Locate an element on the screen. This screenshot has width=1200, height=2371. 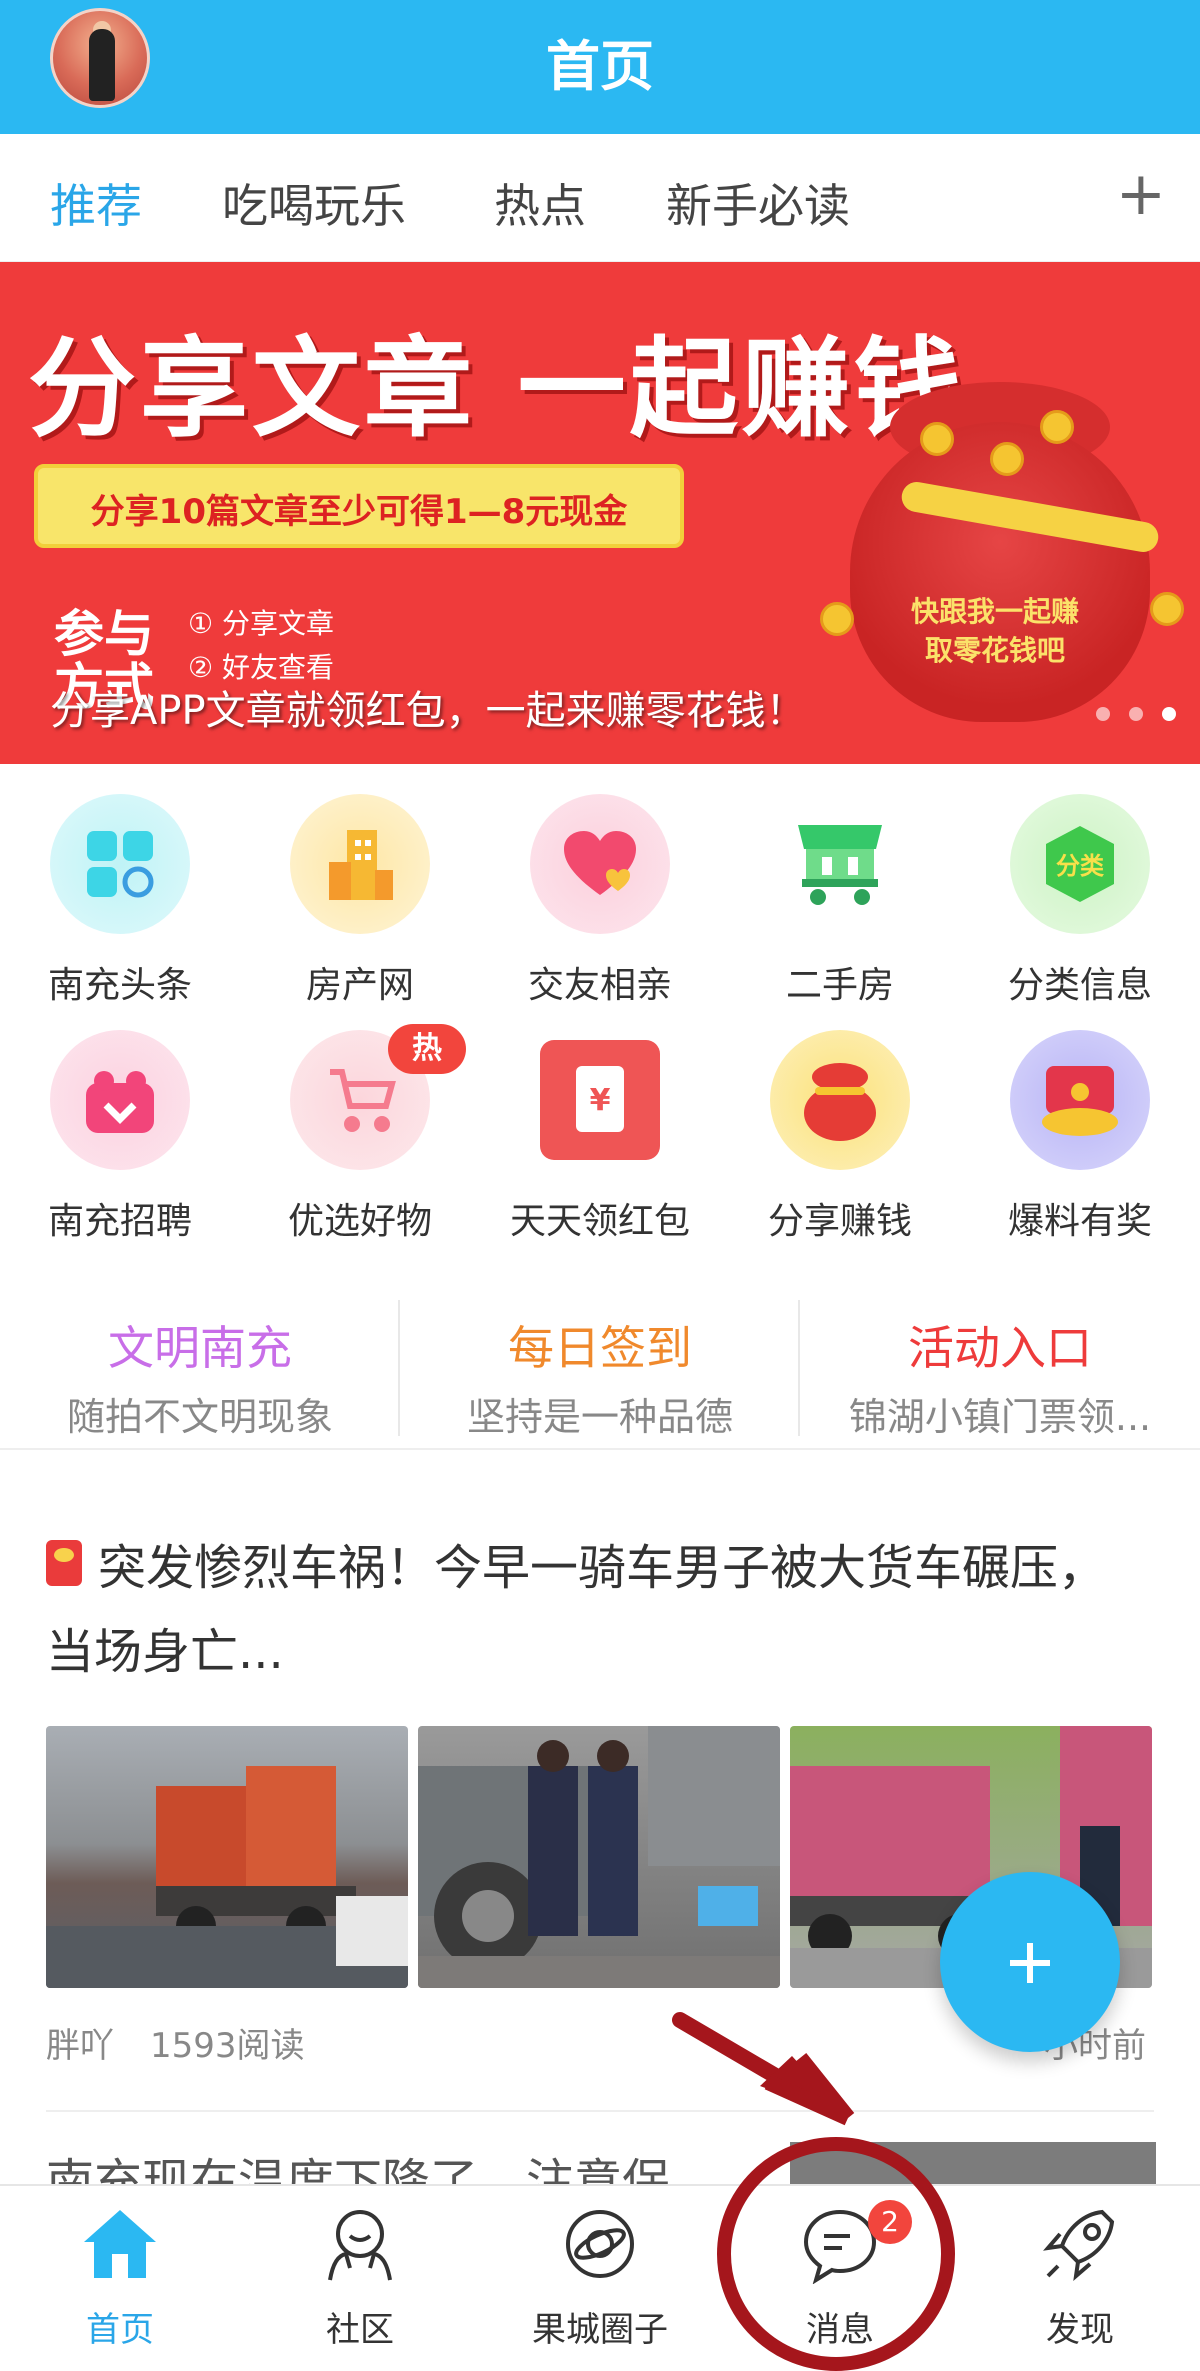
home-icon is located at coordinates (120, 2244).